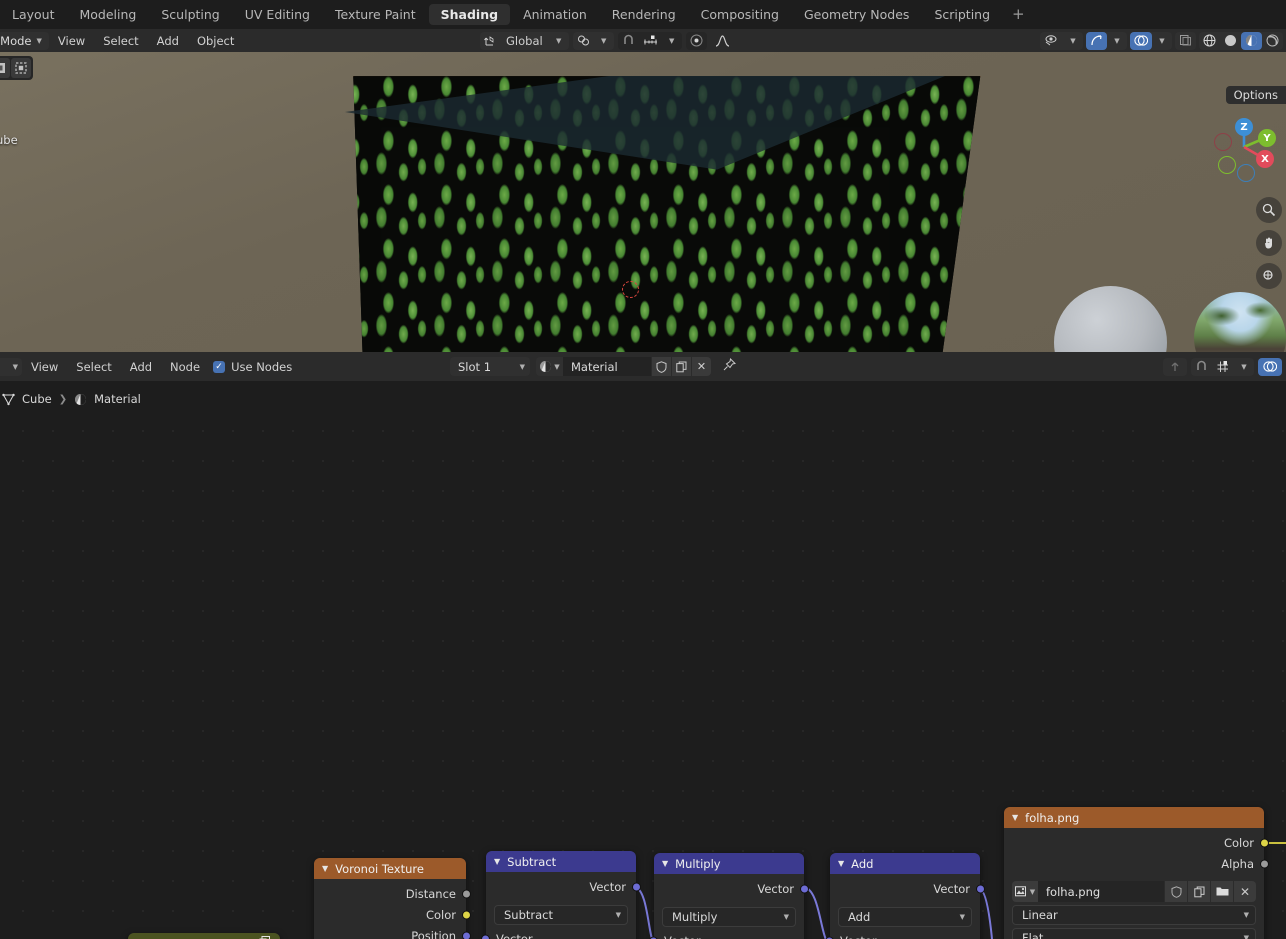 This screenshot has width=1286, height=939. I want to click on tab-layout: Layout, so click(33, 14).